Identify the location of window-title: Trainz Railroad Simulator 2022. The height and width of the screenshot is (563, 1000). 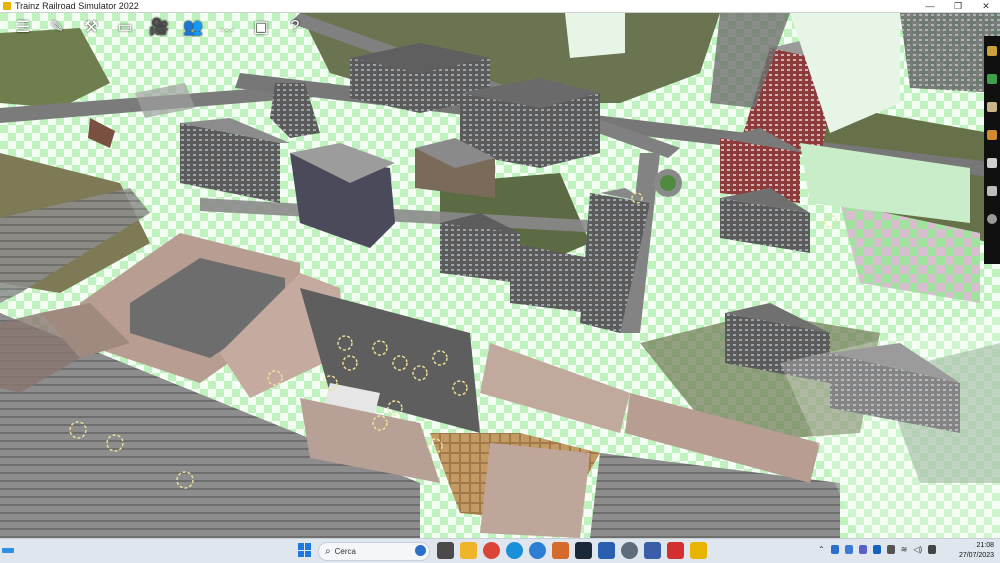
(77, 6).